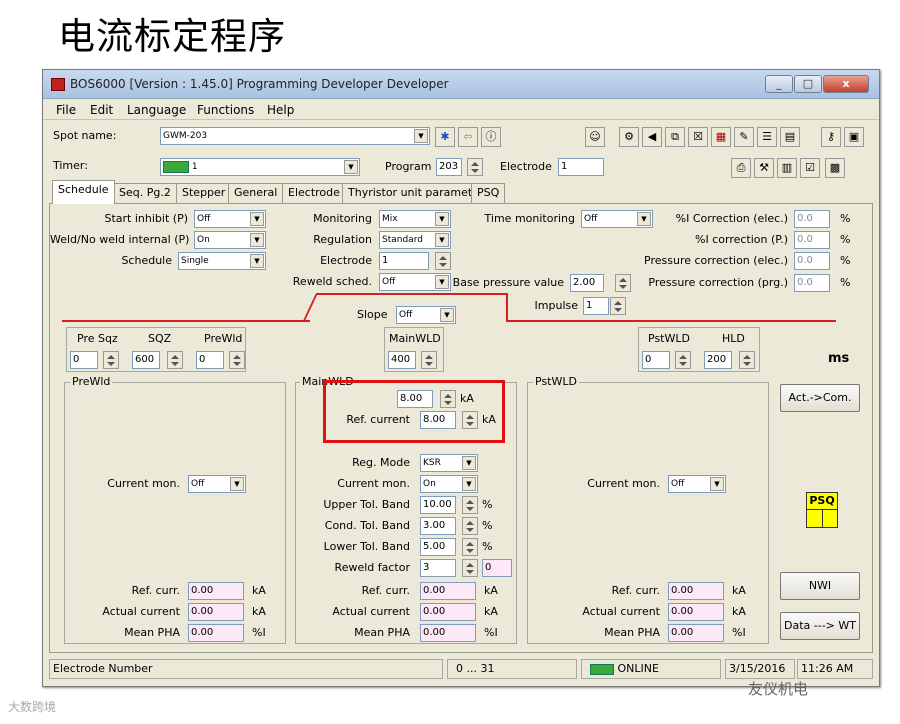  What do you see at coordinates (787, 168) in the screenshot?
I see `chart-icon: ▥` at bounding box center [787, 168].